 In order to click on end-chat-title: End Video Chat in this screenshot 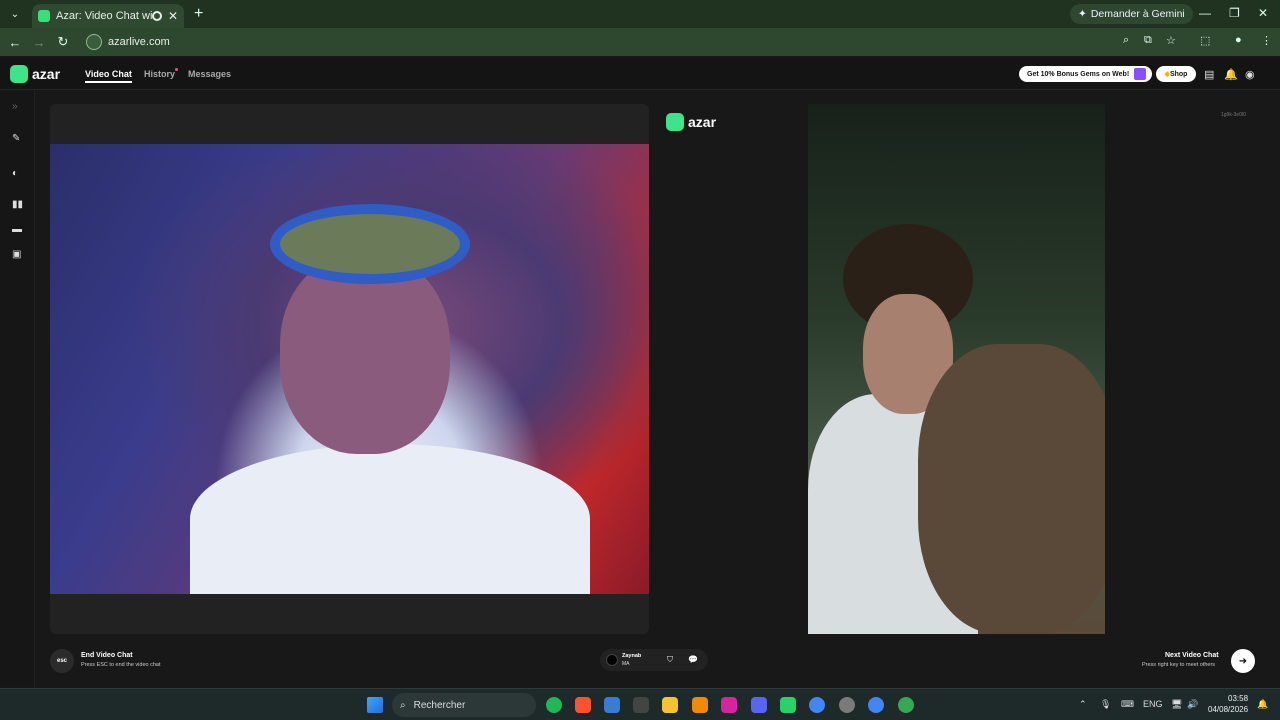, I will do `click(107, 655)`.